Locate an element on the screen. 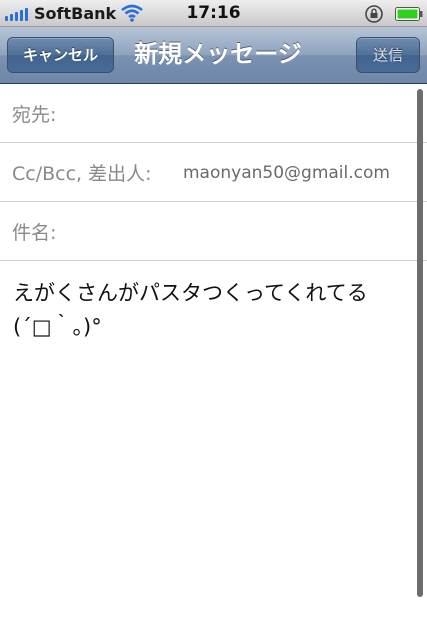  rotation-lock-icon is located at coordinates (374, 16).